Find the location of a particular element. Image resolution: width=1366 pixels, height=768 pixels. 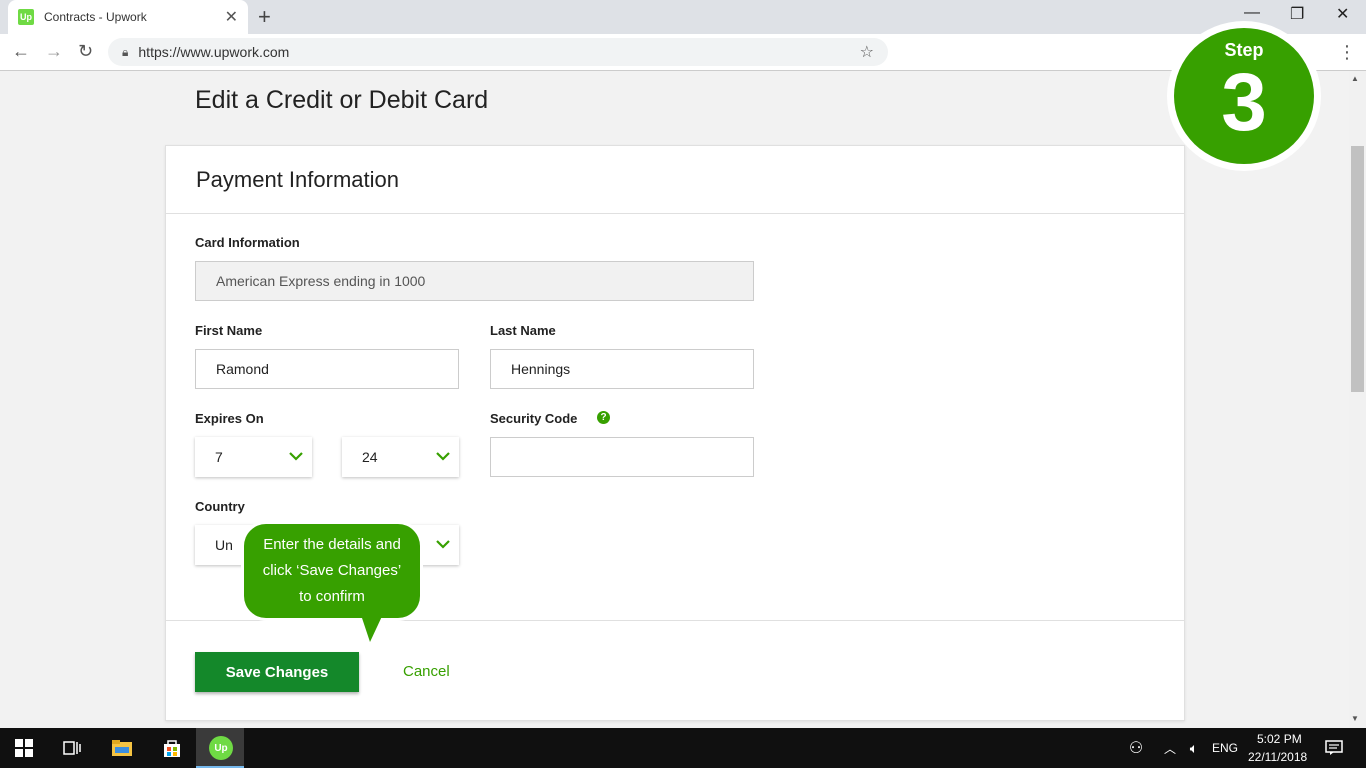

scroll-down-arrow-icon: ▼ is located at coordinates (1355, 718).